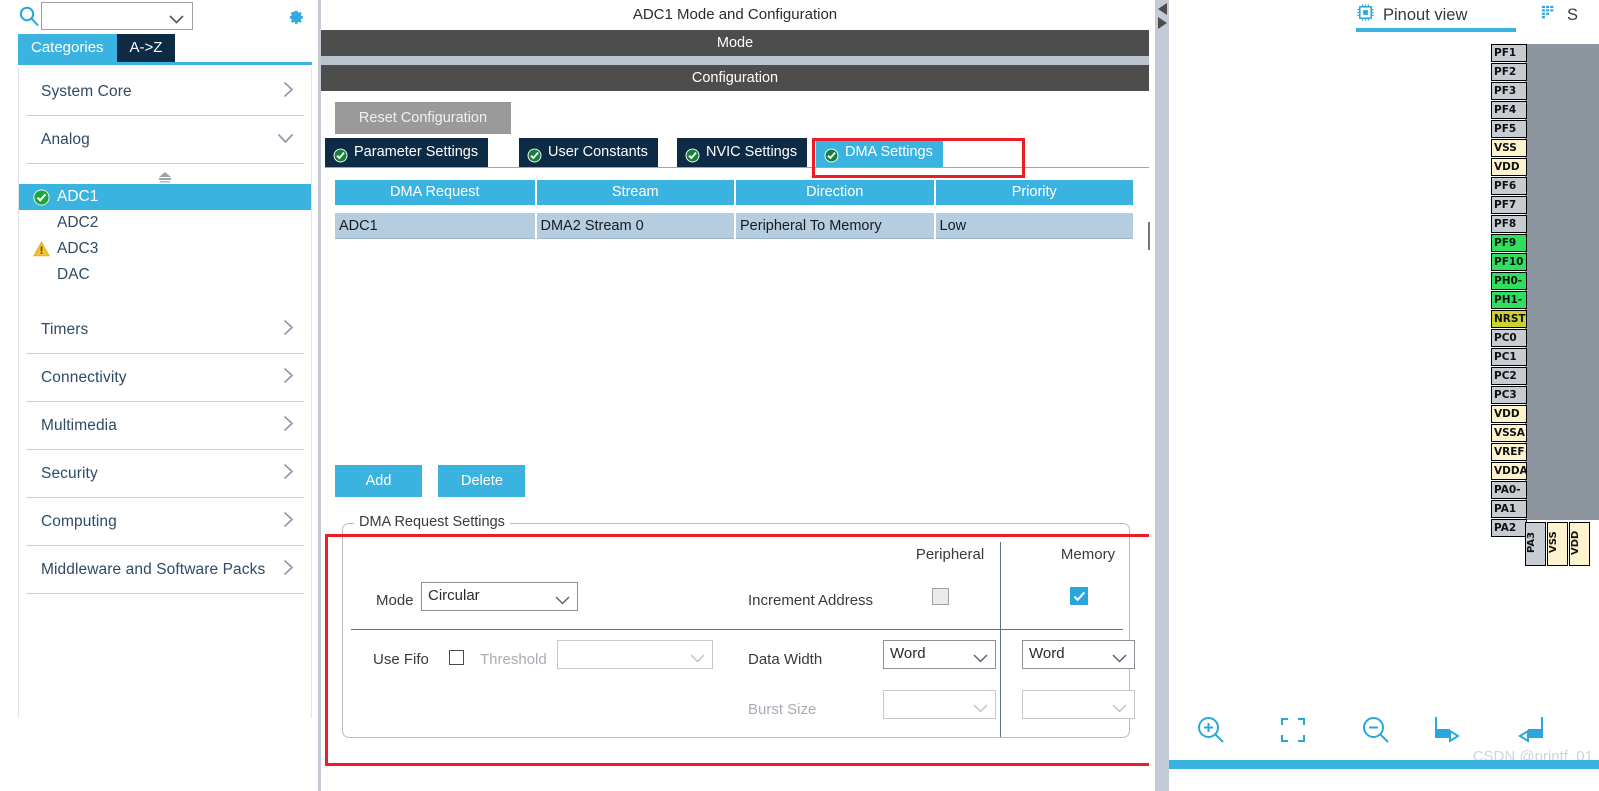 This screenshot has height=791, width=1599. I want to click on fit-to-screen-icon, so click(1293, 730).